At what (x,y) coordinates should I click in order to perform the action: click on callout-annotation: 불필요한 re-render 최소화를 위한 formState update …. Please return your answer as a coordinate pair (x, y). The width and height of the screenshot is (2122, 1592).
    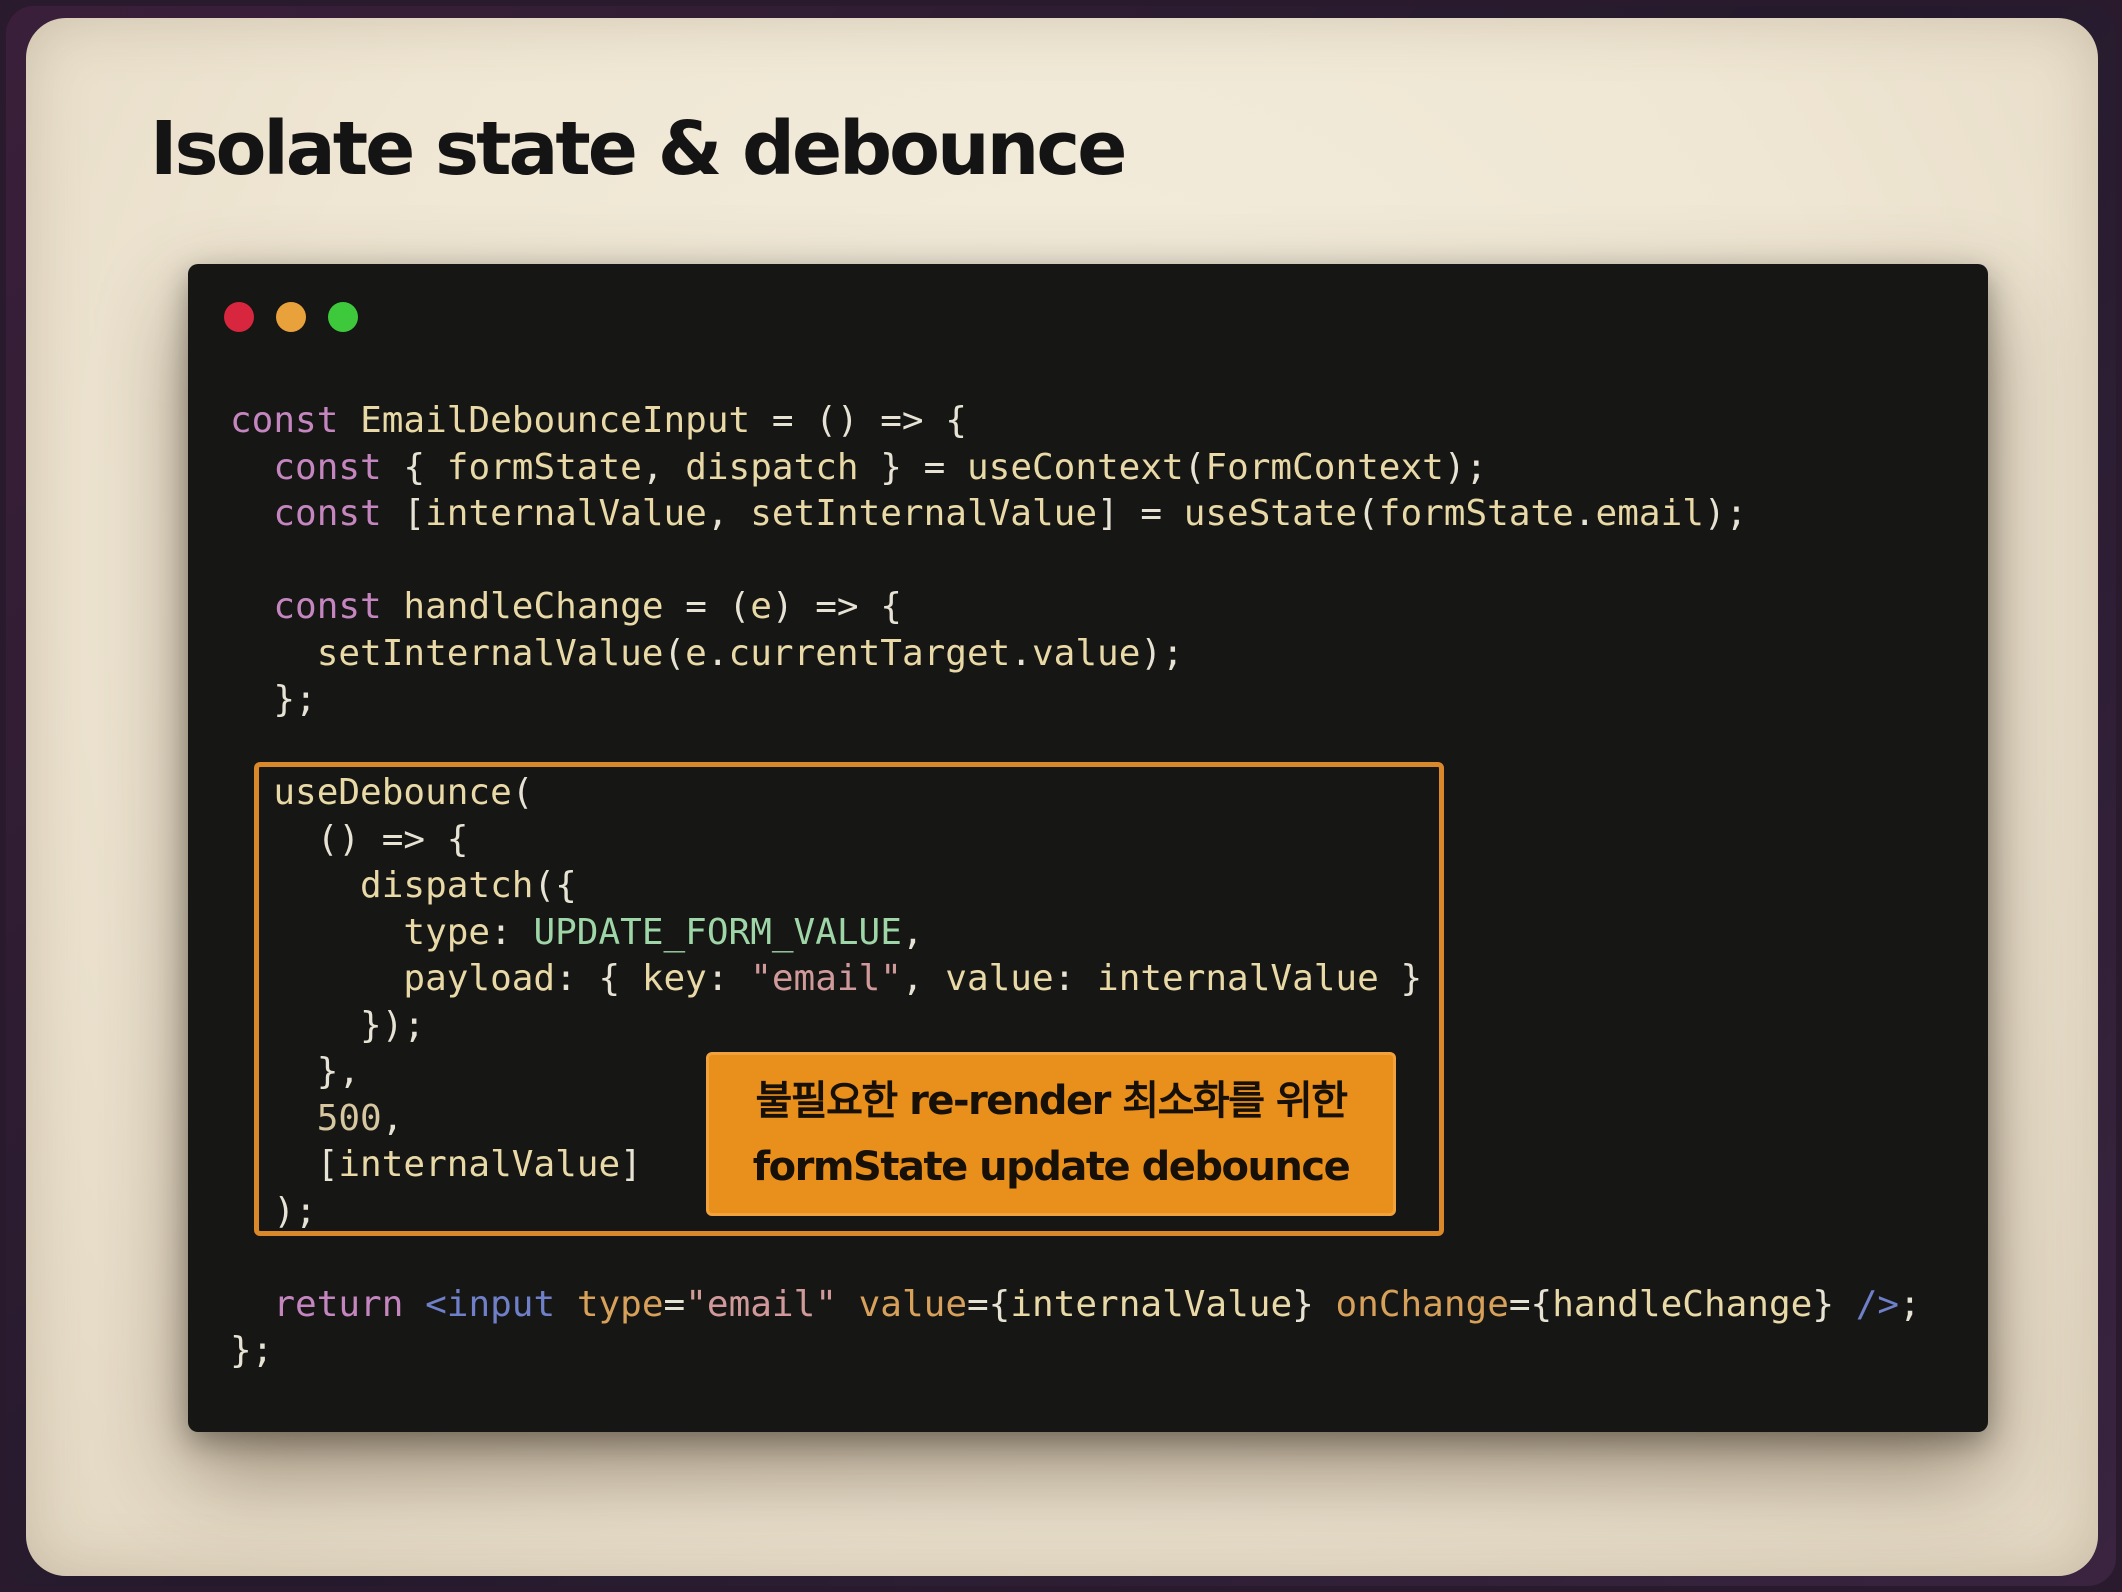
    Looking at the image, I should click on (1051, 1134).